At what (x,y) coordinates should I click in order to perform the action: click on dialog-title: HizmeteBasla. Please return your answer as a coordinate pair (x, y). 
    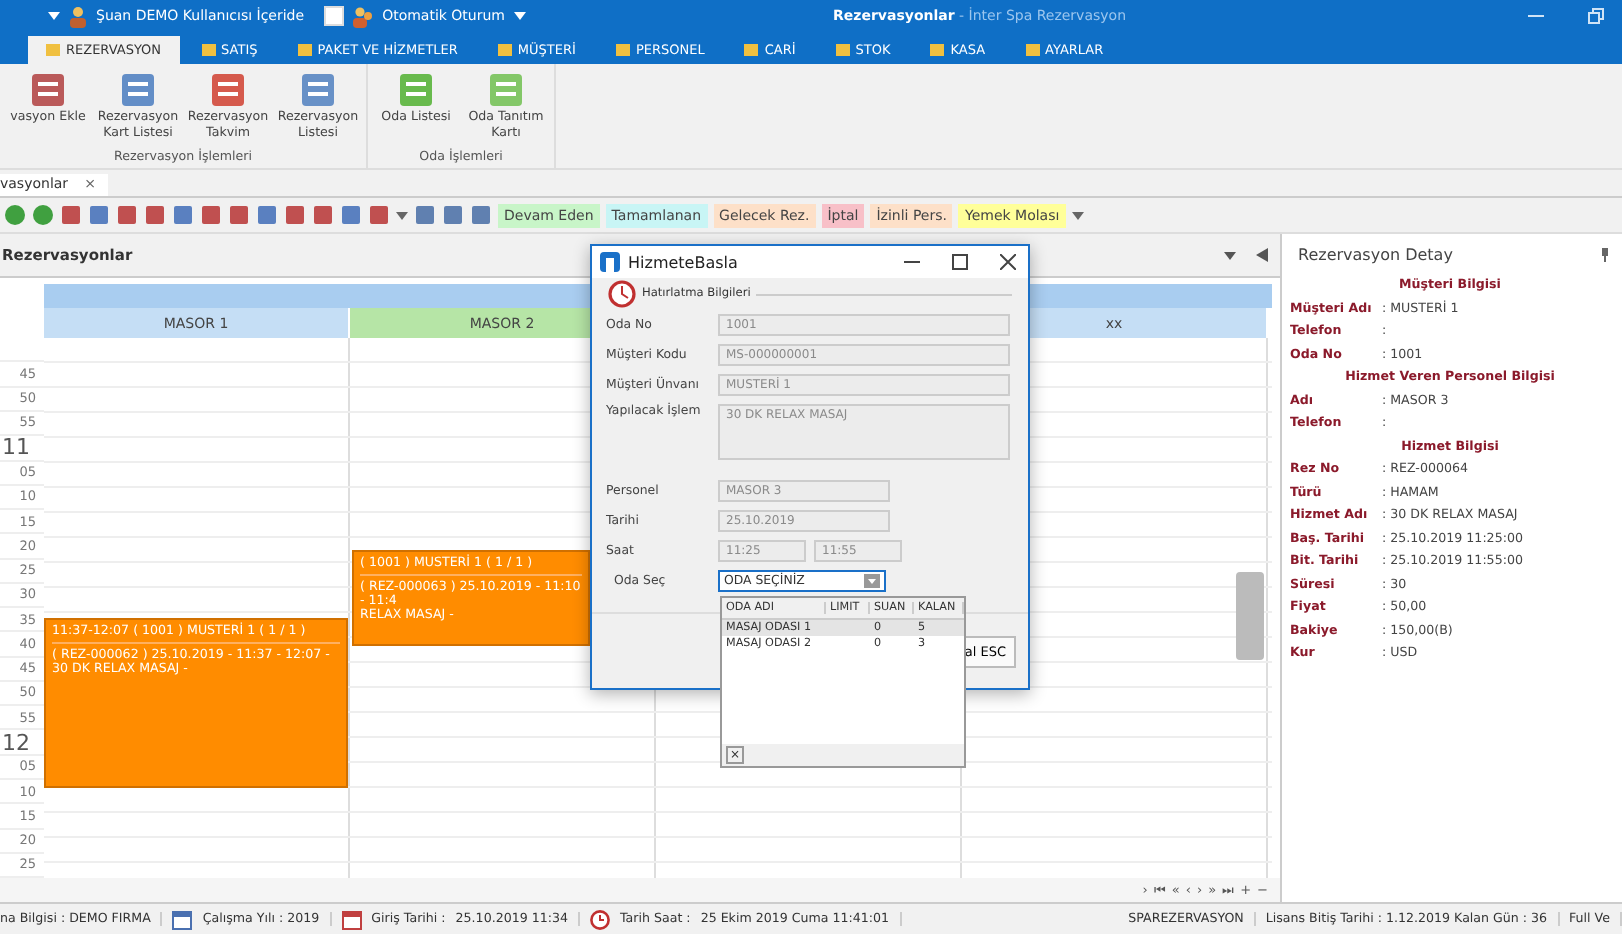
    Looking at the image, I should click on (684, 262).